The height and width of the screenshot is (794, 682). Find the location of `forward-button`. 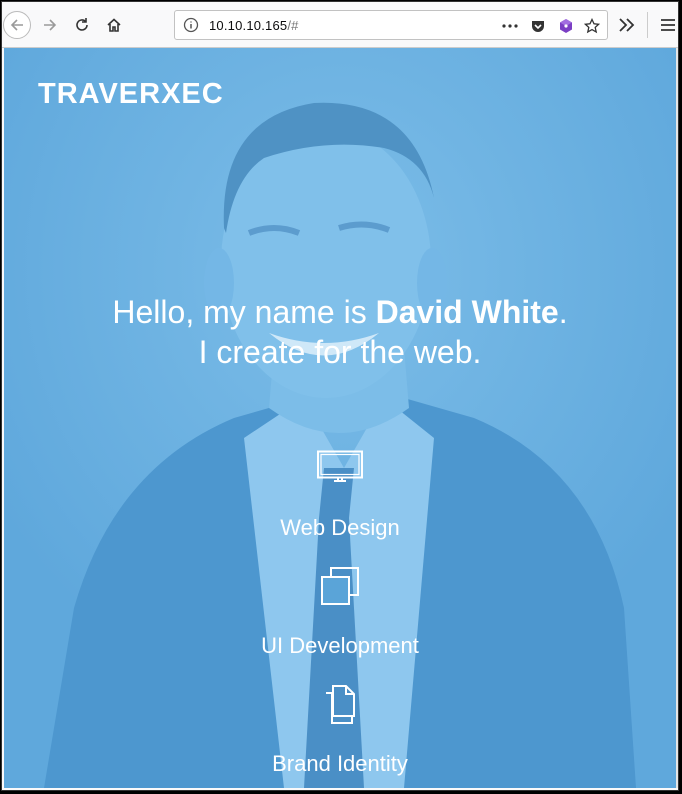

forward-button is located at coordinates (50, 25).